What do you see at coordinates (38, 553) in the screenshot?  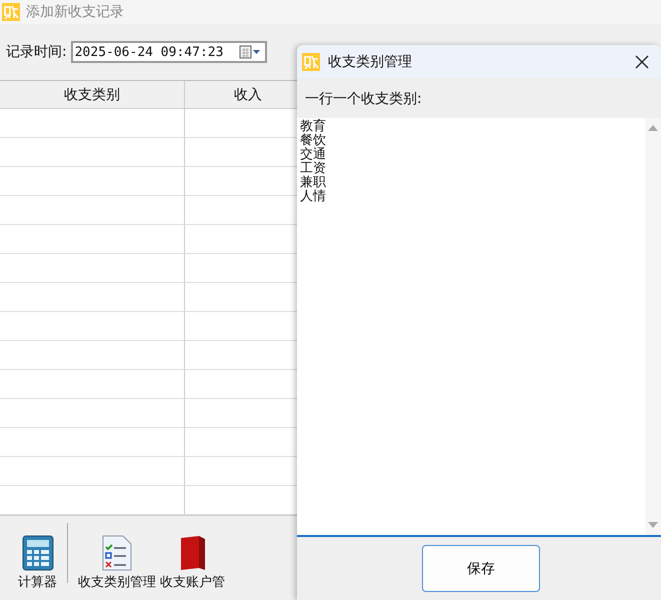 I see `calculator-icon` at bounding box center [38, 553].